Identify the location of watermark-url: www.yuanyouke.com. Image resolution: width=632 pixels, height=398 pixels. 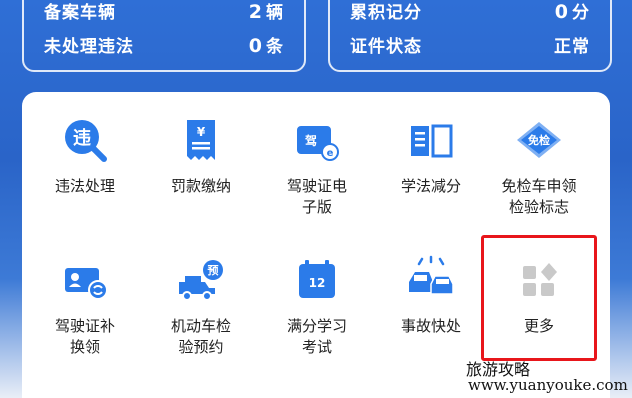
(548, 385).